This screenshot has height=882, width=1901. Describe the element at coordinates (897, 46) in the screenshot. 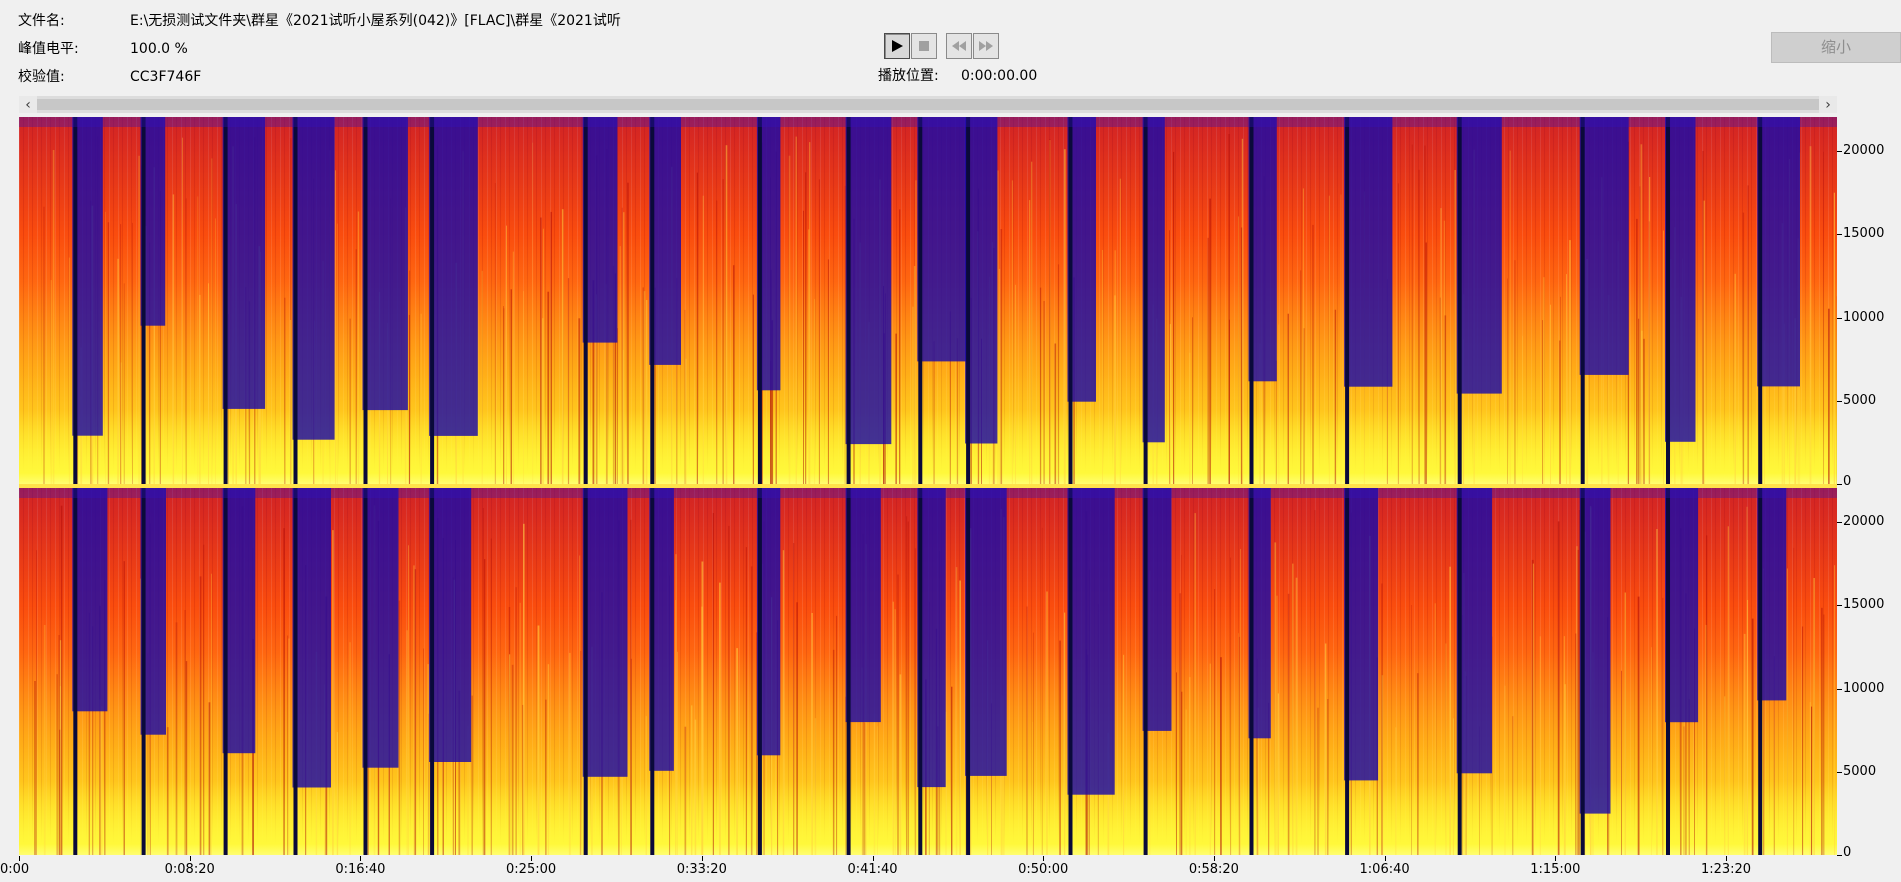

I see `play-button` at that location.